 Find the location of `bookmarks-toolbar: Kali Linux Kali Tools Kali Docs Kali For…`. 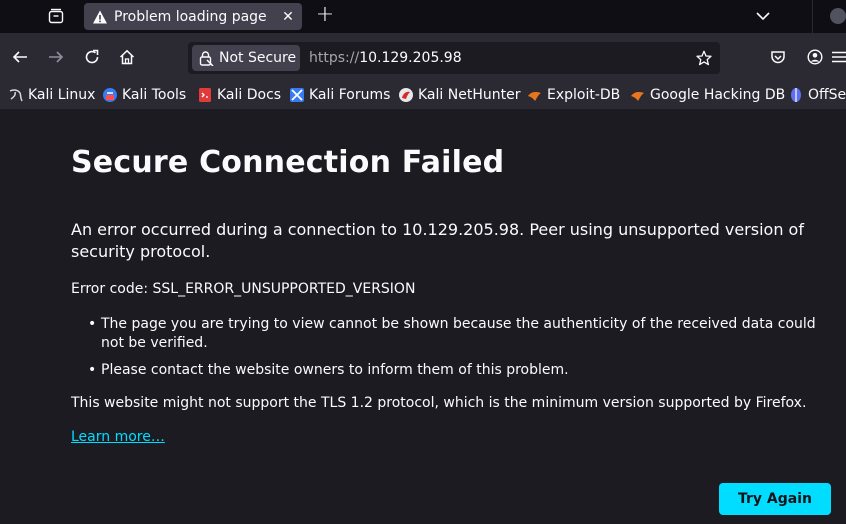

bookmarks-toolbar: Kali Linux Kali Tools Kali Docs Kali For… is located at coordinates (423, 95).